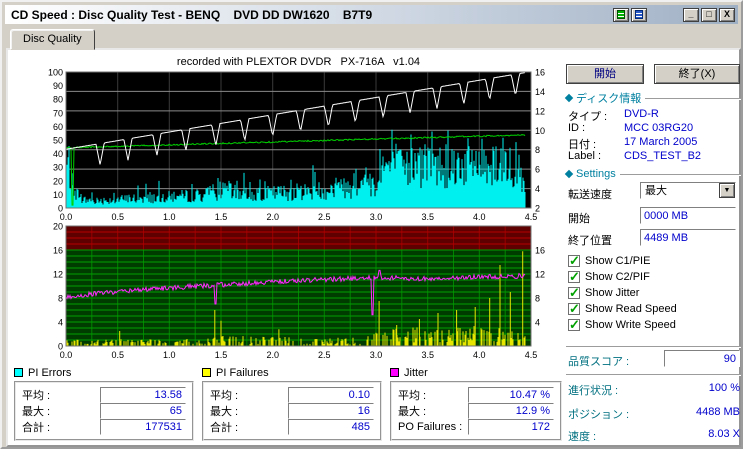  I want to click on speed-value: 8.03 X, so click(724, 434).